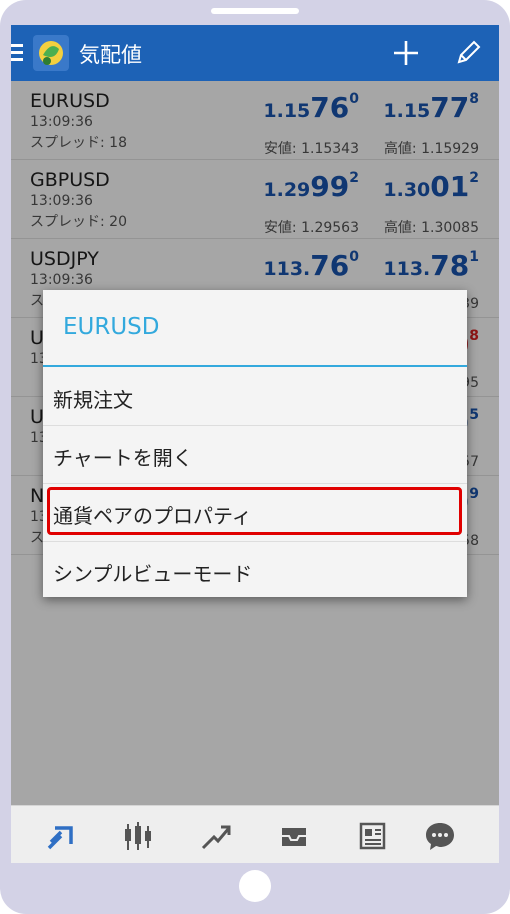 The height and width of the screenshot is (914, 510). Describe the element at coordinates (61, 836) in the screenshot. I see `quotes-icon` at that location.